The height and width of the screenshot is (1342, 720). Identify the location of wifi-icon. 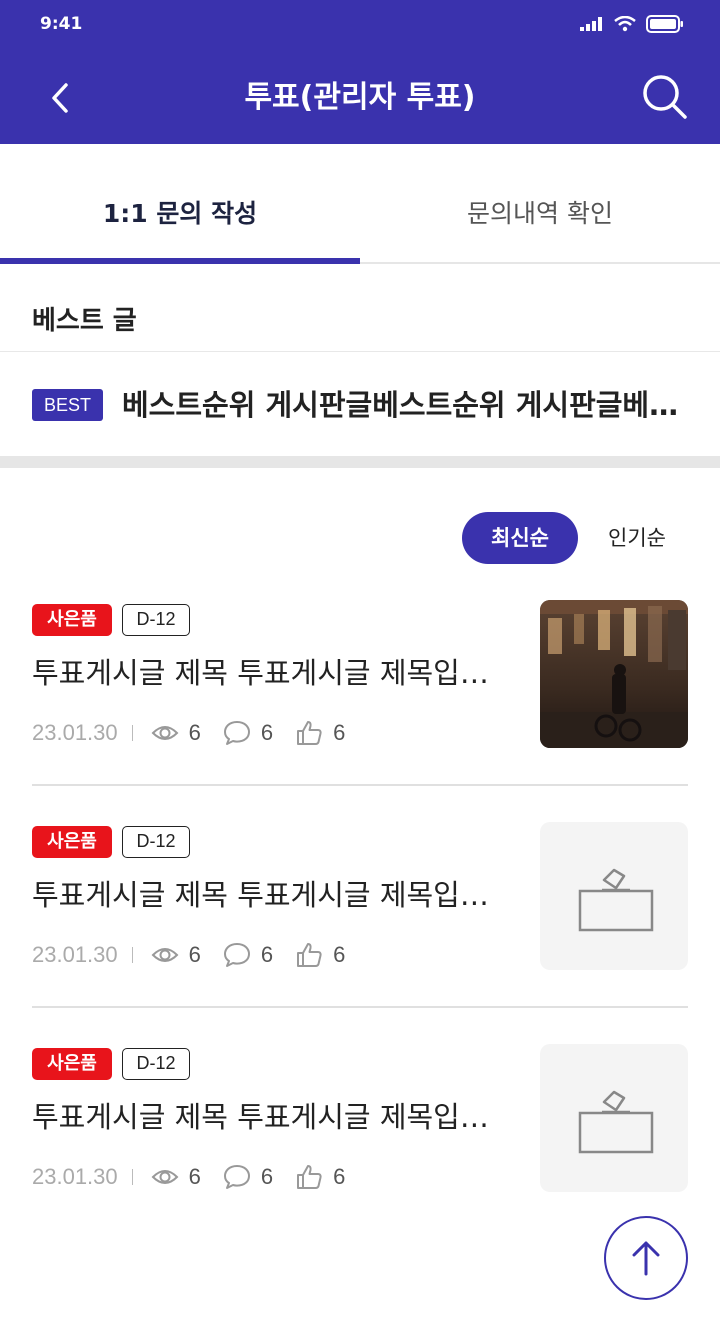
(625, 24).